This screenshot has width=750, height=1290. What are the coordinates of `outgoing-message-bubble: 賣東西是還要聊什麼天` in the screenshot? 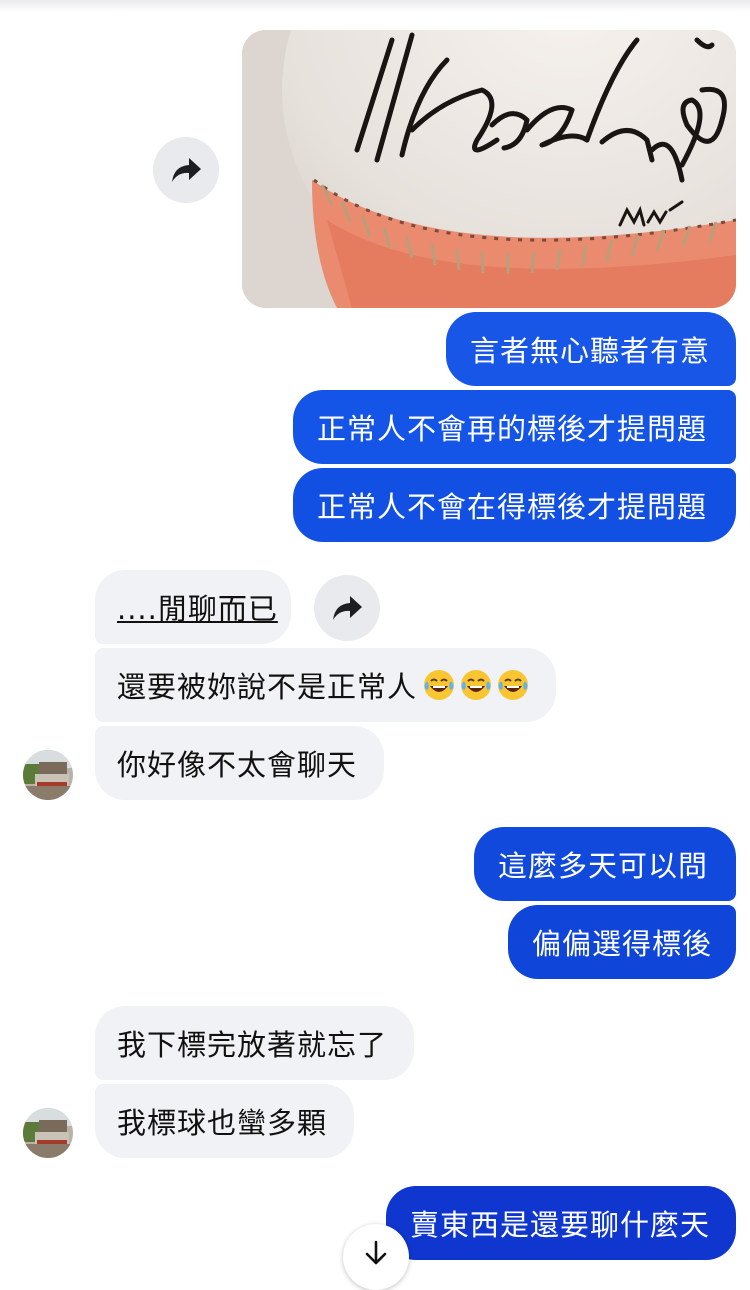 It's located at (561, 1223).